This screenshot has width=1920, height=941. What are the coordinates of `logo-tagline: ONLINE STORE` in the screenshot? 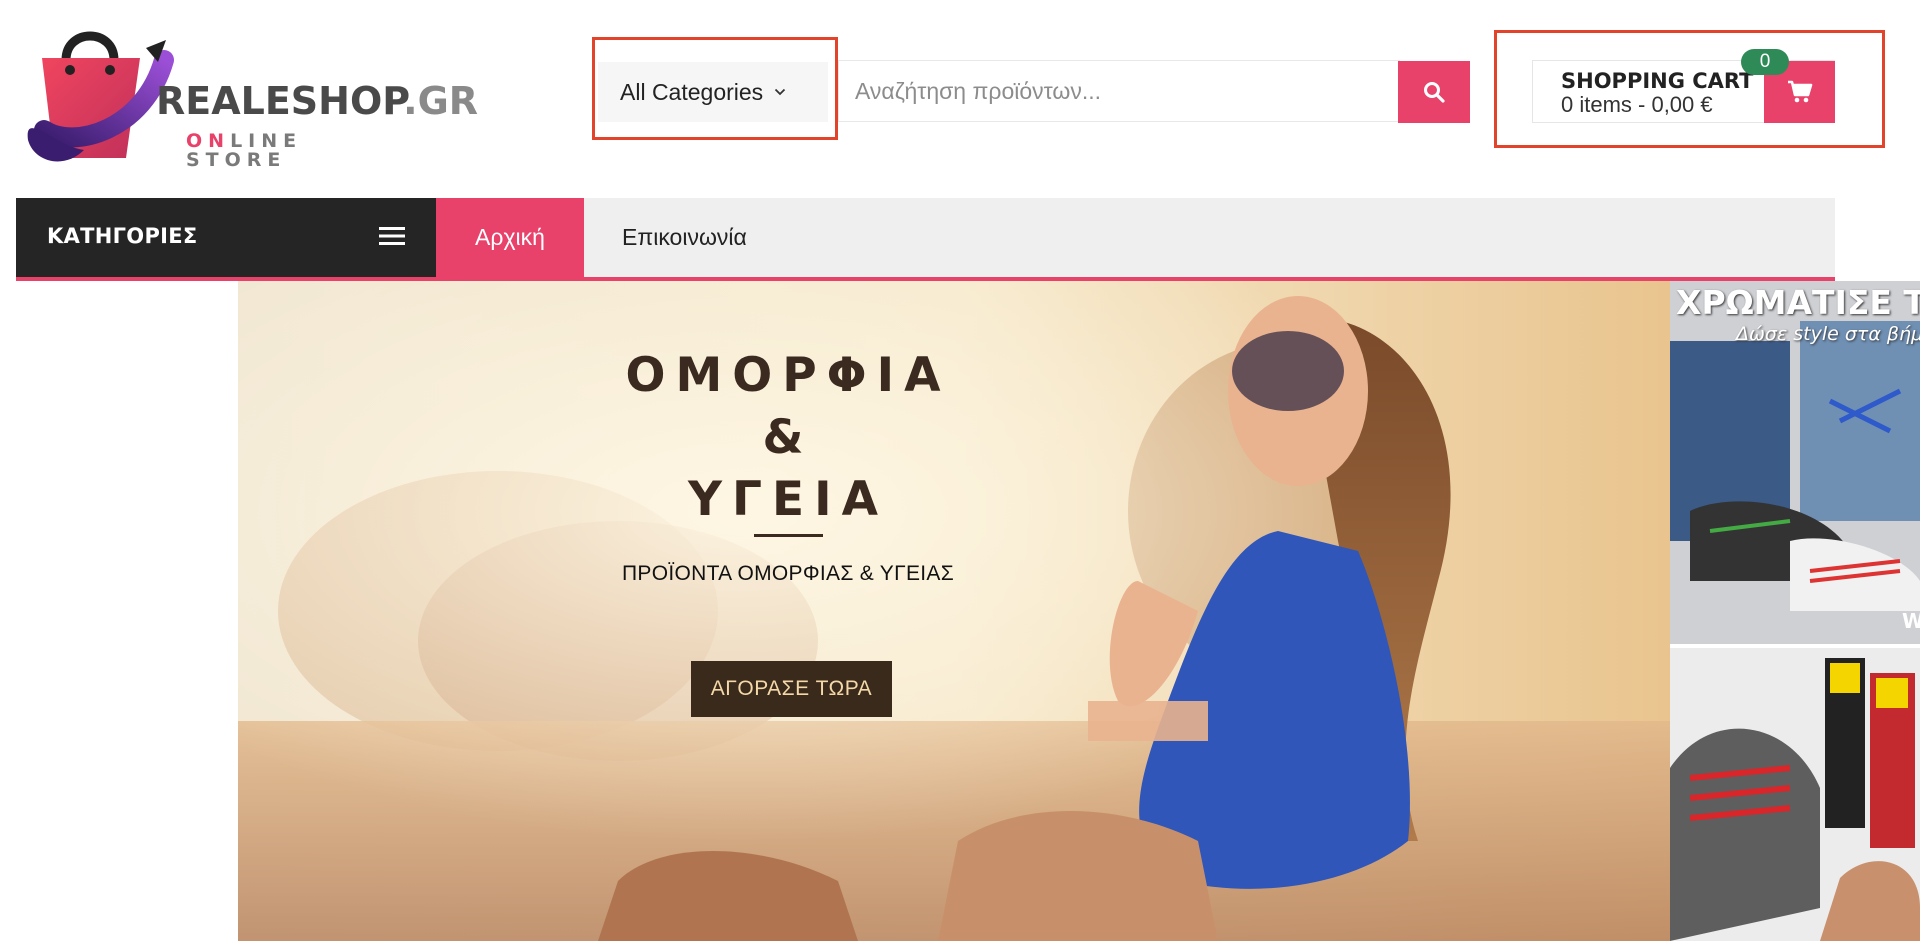 It's located at (244, 150).